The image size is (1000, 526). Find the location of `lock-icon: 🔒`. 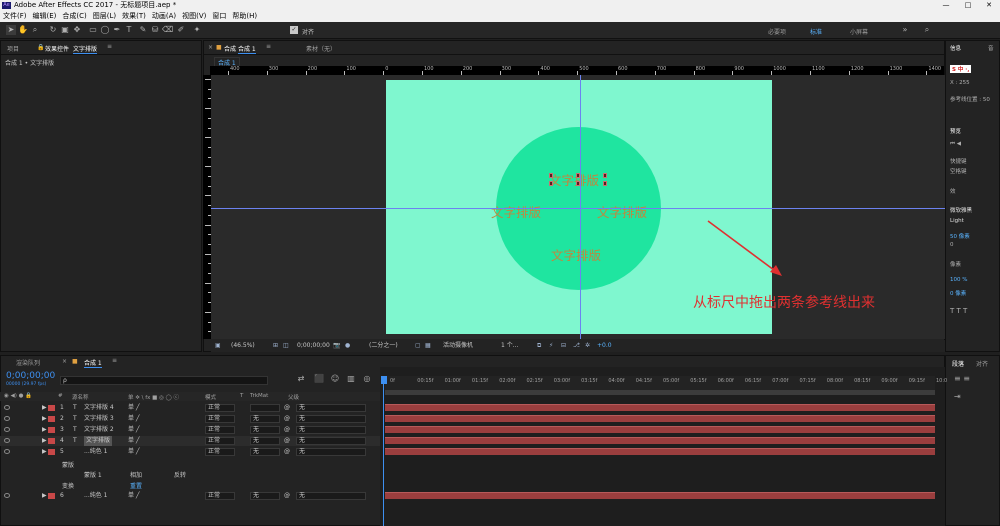

lock-icon: 🔒 is located at coordinates (40, 47).